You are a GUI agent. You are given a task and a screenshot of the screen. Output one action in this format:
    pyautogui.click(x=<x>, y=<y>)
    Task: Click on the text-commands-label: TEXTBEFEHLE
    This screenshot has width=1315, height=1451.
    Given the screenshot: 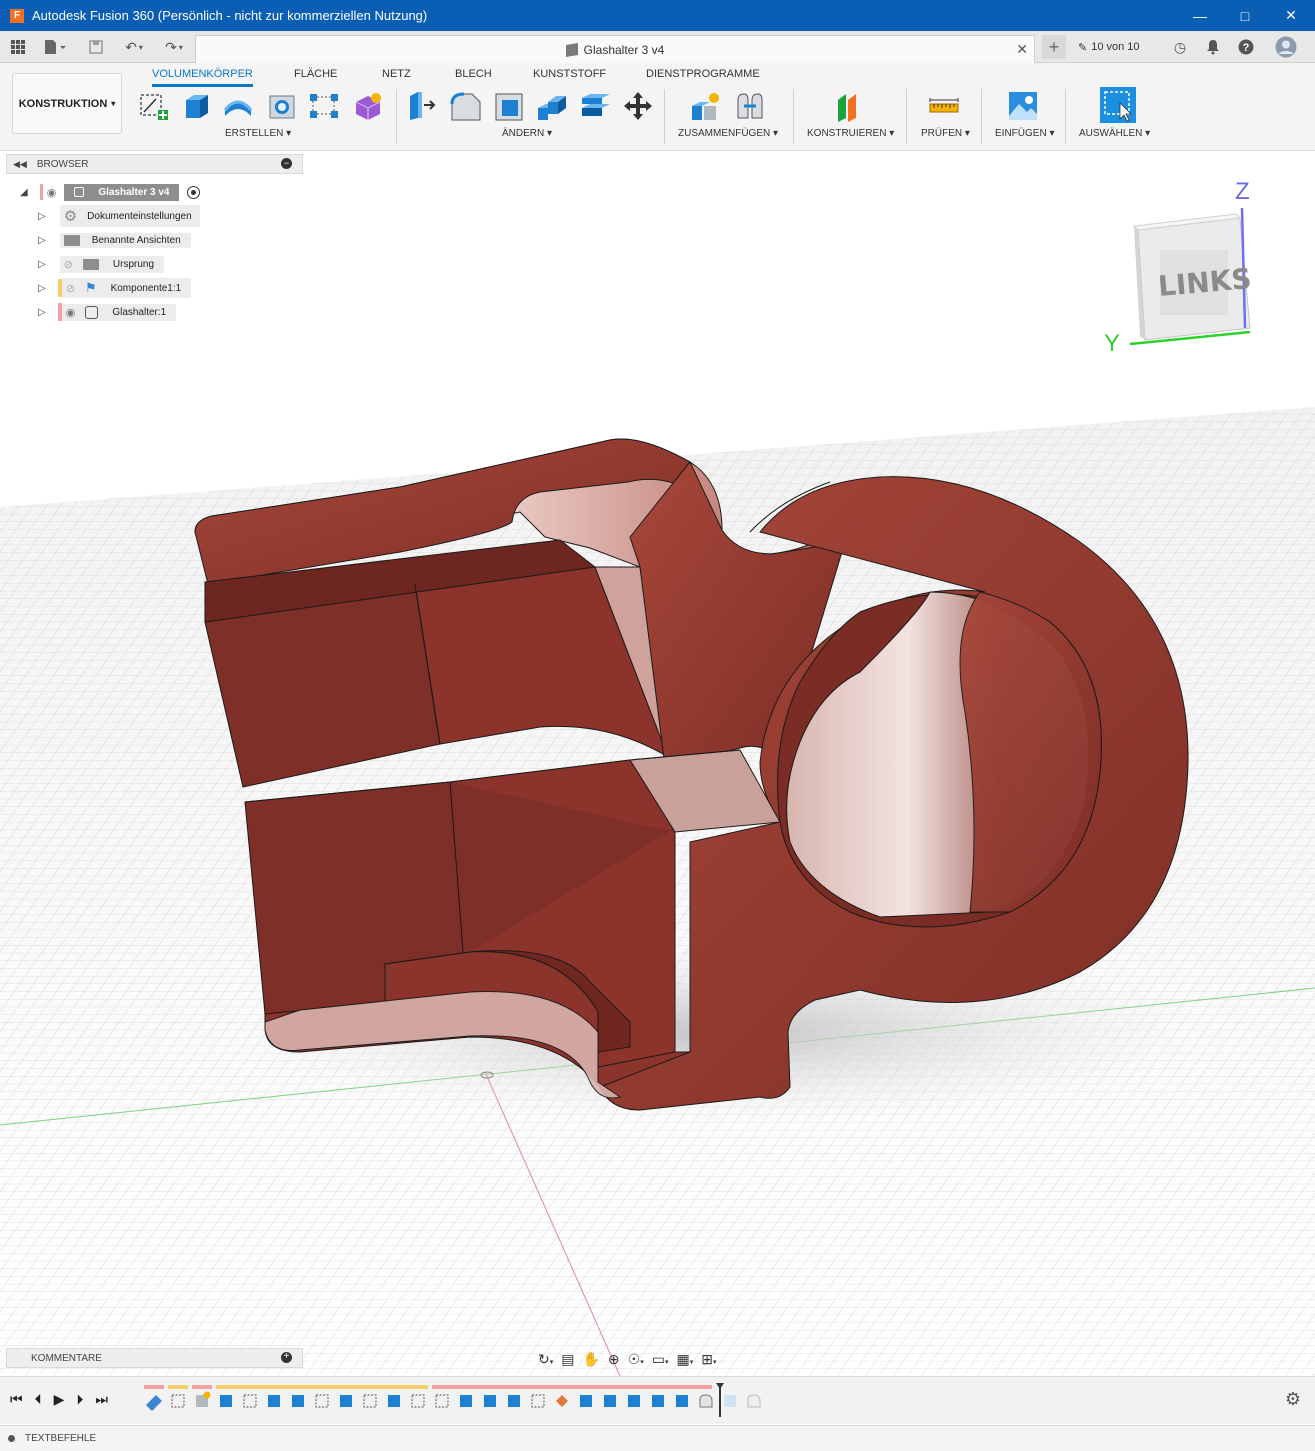 What is the action you would take?
    pyautogui.click(x=61, y=1438)
    